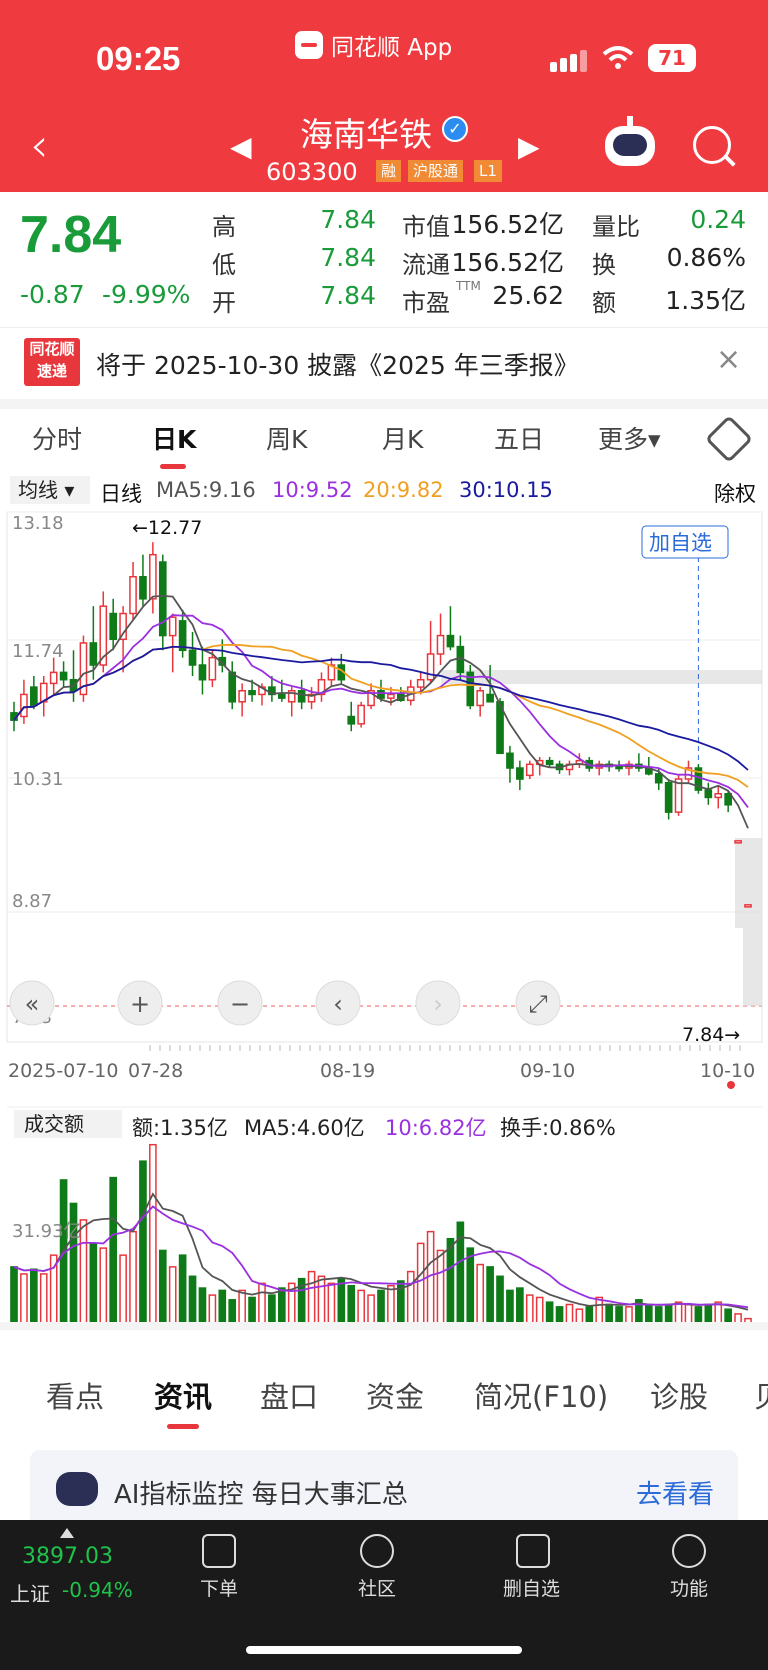  What do you see at coordinates (384, 1650) in the screenshot?
I see `home-indicator` at bounding box center [384, 1650].